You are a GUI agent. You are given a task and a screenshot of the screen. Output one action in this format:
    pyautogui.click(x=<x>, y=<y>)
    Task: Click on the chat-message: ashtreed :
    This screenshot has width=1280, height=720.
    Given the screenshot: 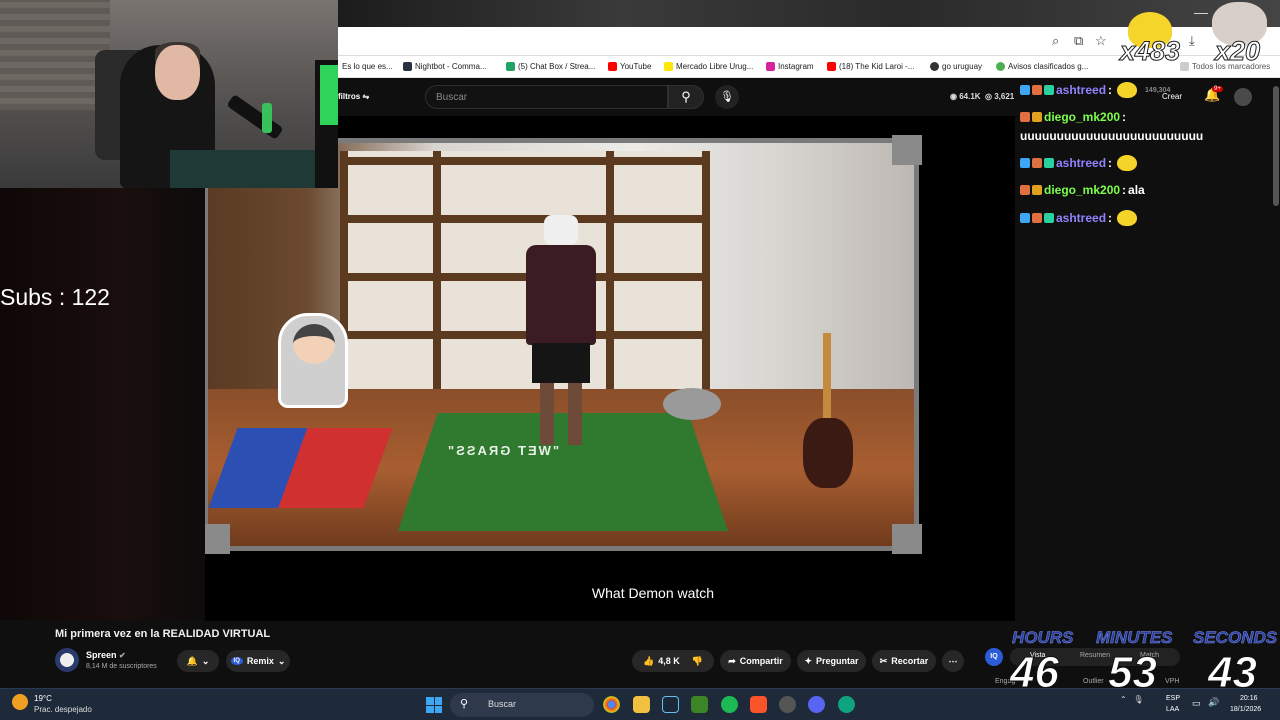 What is the action you would take?
    pyautogui.click(x=1079, y=163)
    